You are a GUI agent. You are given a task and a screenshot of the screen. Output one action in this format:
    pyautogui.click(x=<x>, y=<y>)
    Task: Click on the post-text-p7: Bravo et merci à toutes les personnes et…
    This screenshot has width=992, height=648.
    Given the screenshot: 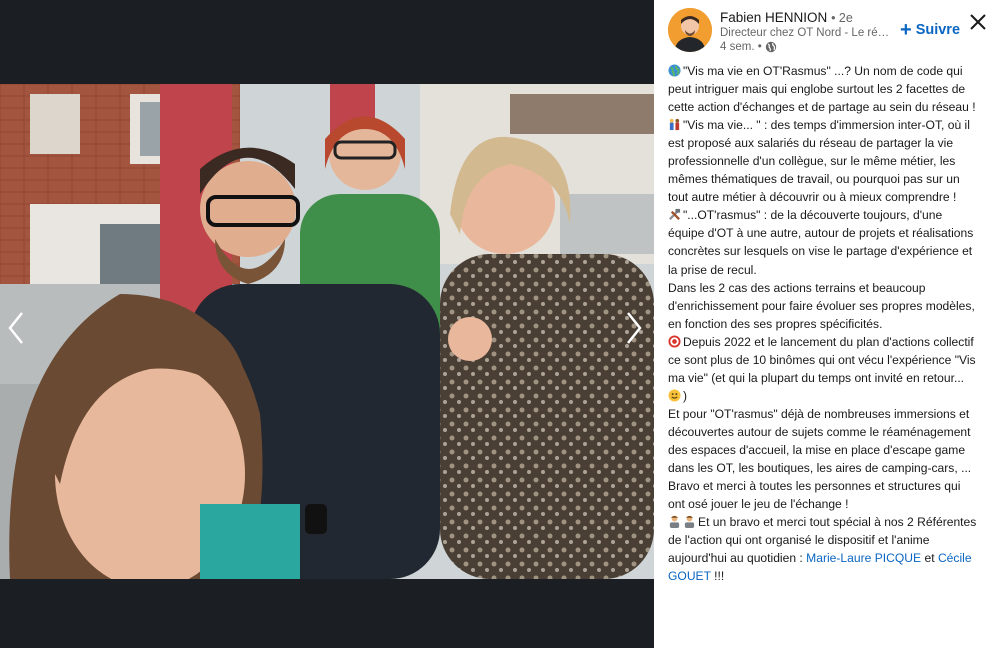 What is the action you would take?
    pyautogui.click(x=814, y=495)
    